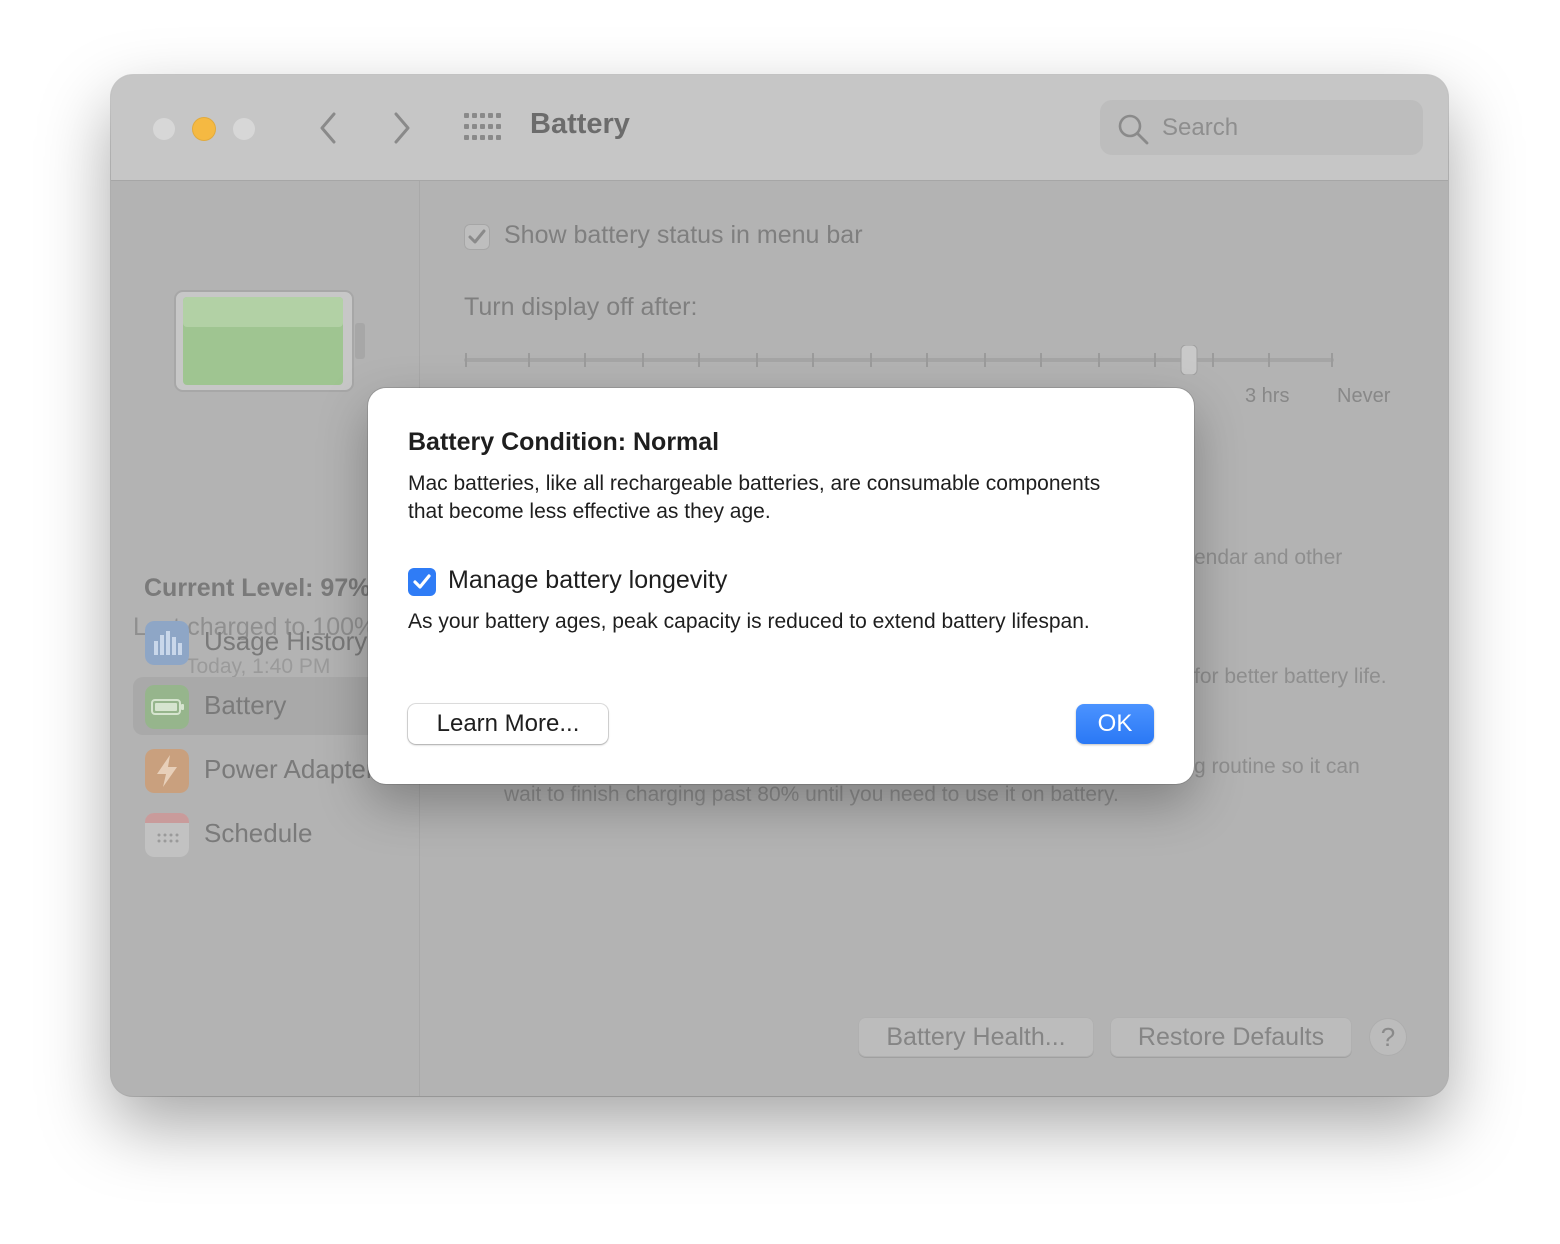 This screenshot has width=1560, height=1244. I want to click on display-off-slider, so click(899, 360).